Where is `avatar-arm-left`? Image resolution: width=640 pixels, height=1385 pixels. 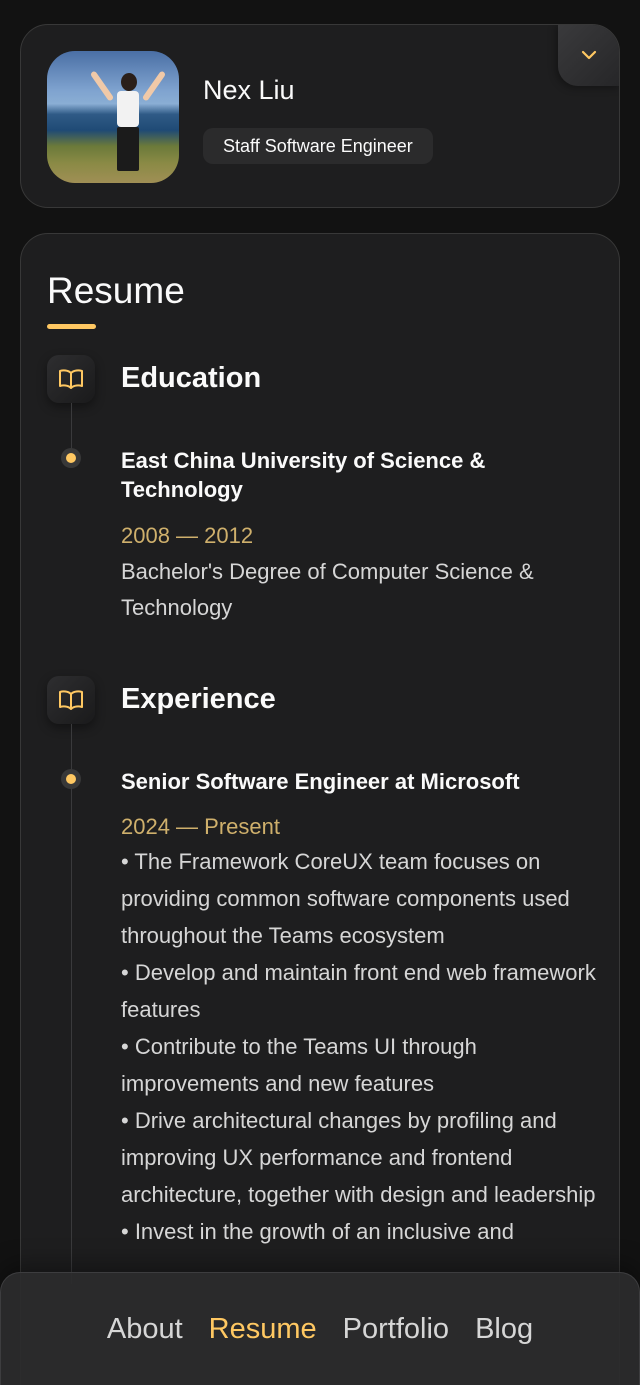 avatar-arm-left is located at coordinates (102, 86).